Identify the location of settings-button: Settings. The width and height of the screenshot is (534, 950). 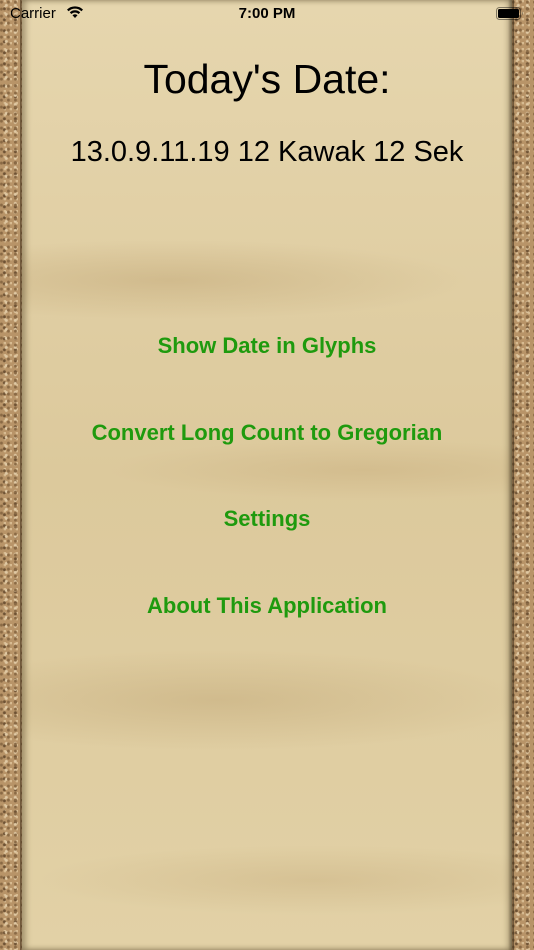
(267, 519).